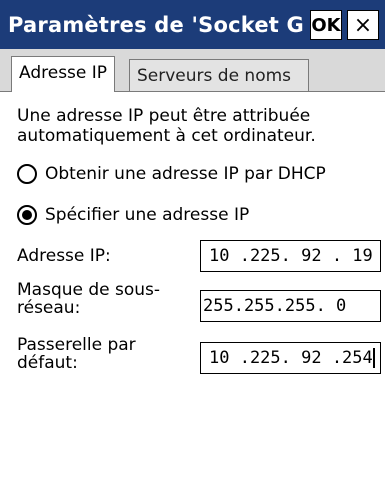  I want to click on radio-static-label: Spécifier une adresse IP, so click(147, 215).